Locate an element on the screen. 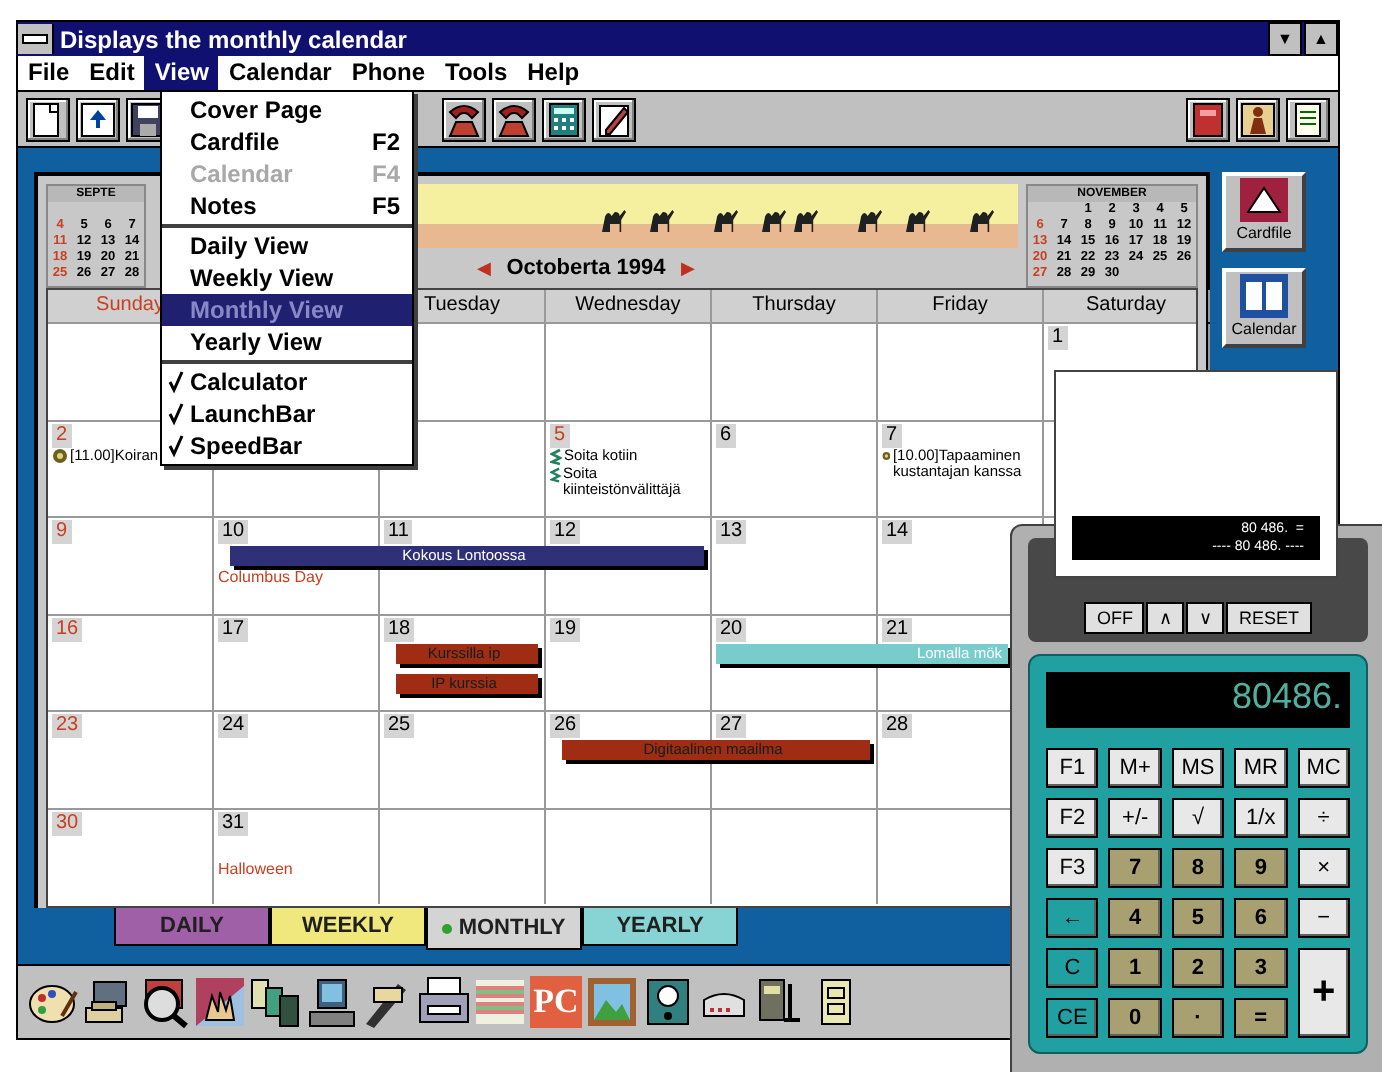 This screenshot has height=1072, width=1382. keypad-key: 9 is located at coordinates (1261, 868).